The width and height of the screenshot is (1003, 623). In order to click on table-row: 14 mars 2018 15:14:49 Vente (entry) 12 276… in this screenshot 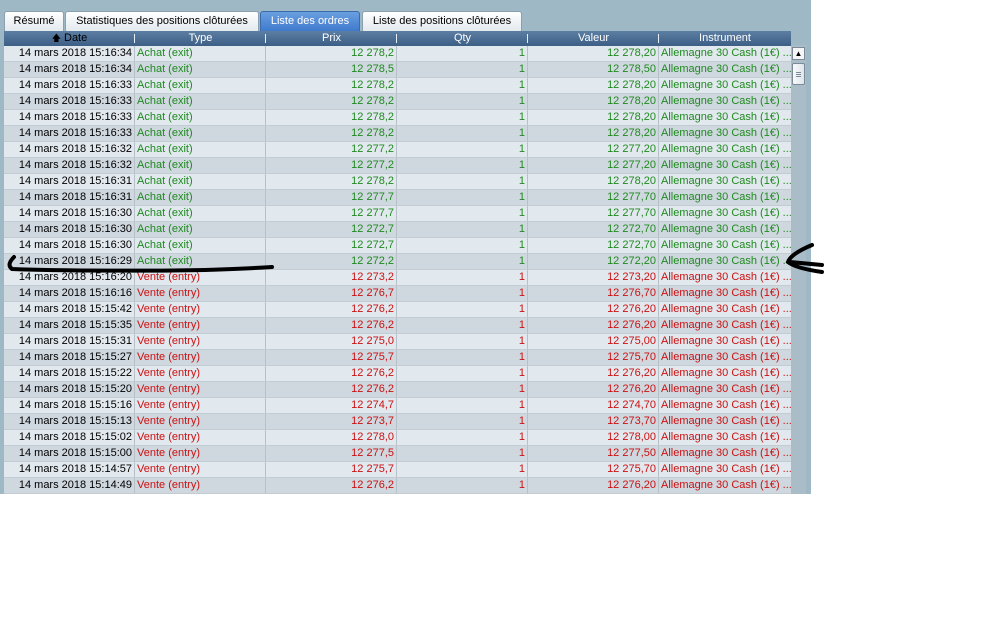, I will do `click(397, 486)`.